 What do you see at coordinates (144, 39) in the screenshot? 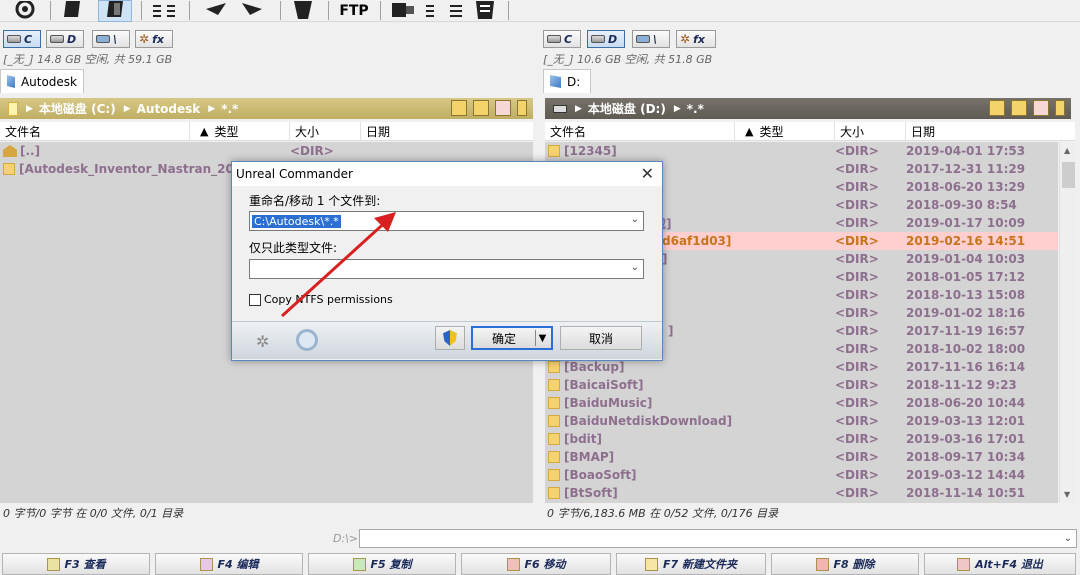
I see `gear-icon: ✲` at bounding box center [144, 39].